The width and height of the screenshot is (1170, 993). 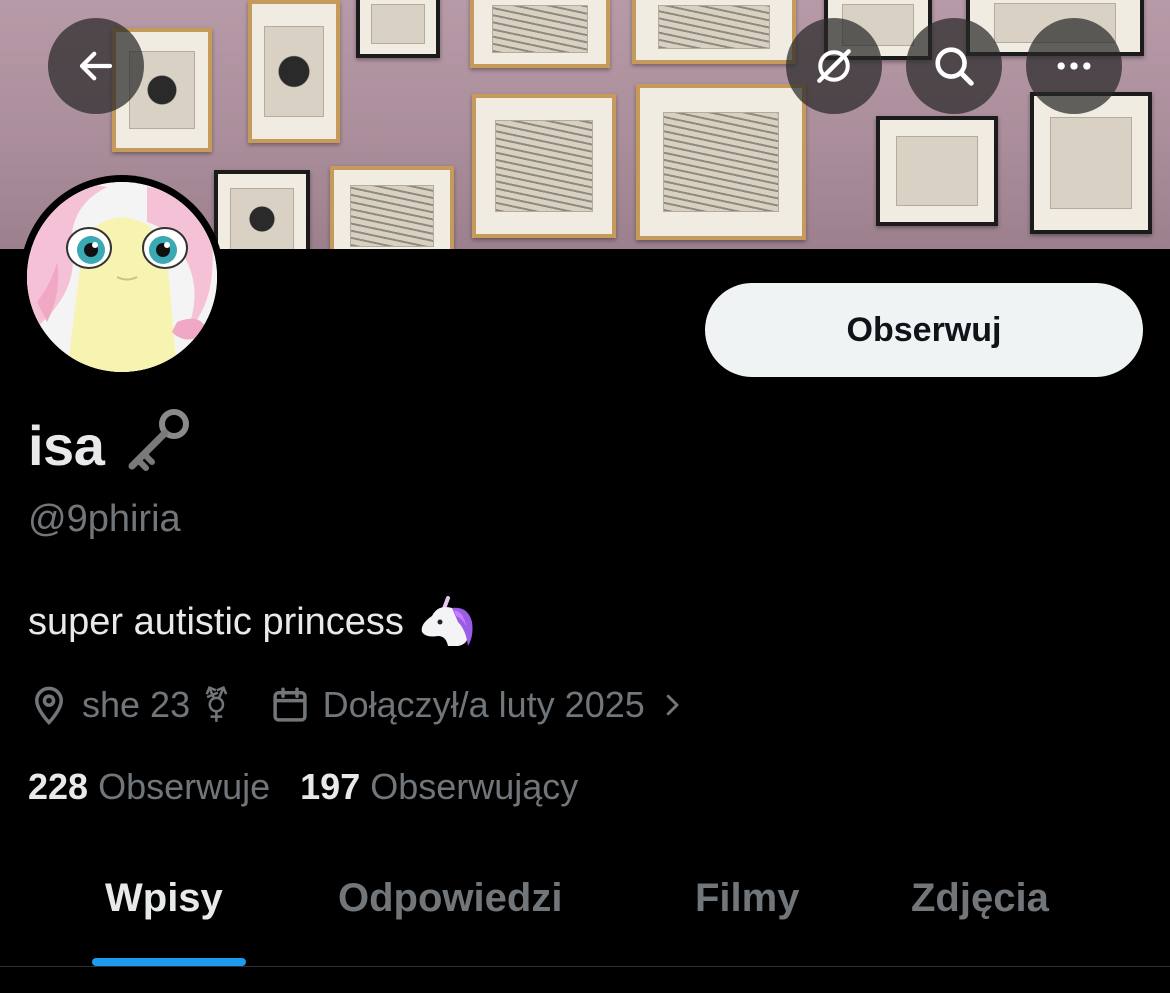 What do you see at coordinates (450, 898) in the screenshot?
I see `tab-odpowiedzi: Odpowiedzi` at bounding box center [450, 898].